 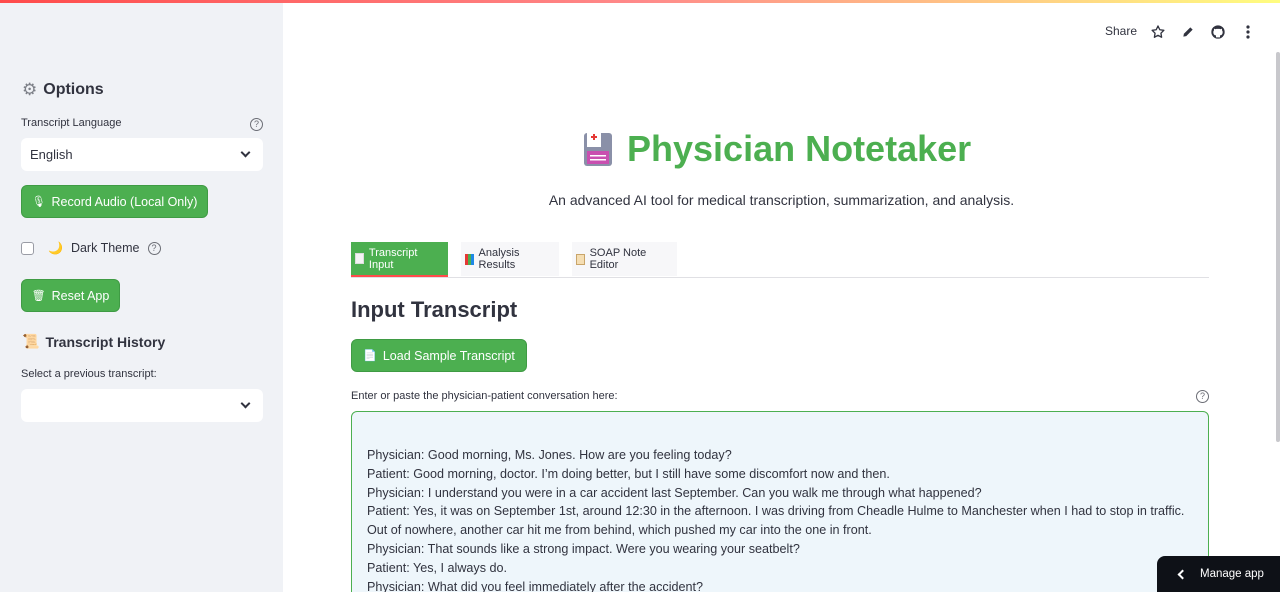 What do you see at coordinates (31, 341) in the screenshot?
I see `scroll-icon: 📜` at bounding box center [31, 341].